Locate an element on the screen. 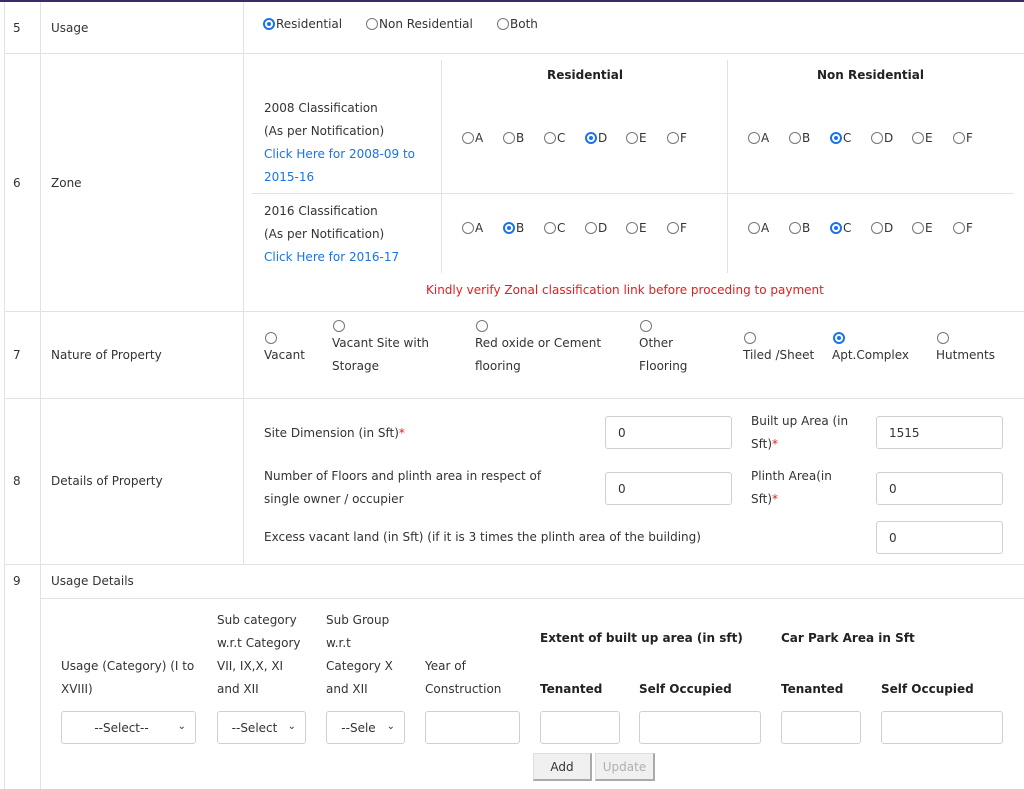 This screenshot has width=1024, height=789. built-up-label-line1: Built up Area (in is located at coordinates (800, 421).